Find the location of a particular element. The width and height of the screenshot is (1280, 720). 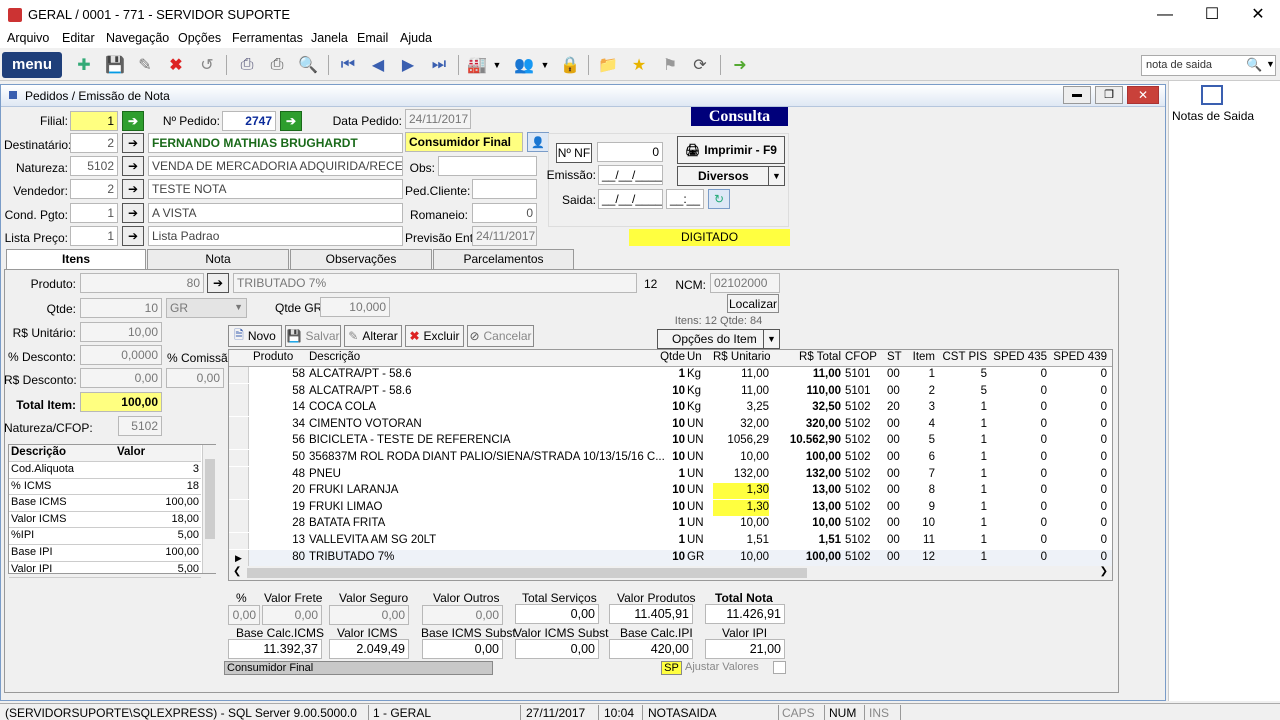

grid-header-cell: Un is located at coordinates (700, 357).